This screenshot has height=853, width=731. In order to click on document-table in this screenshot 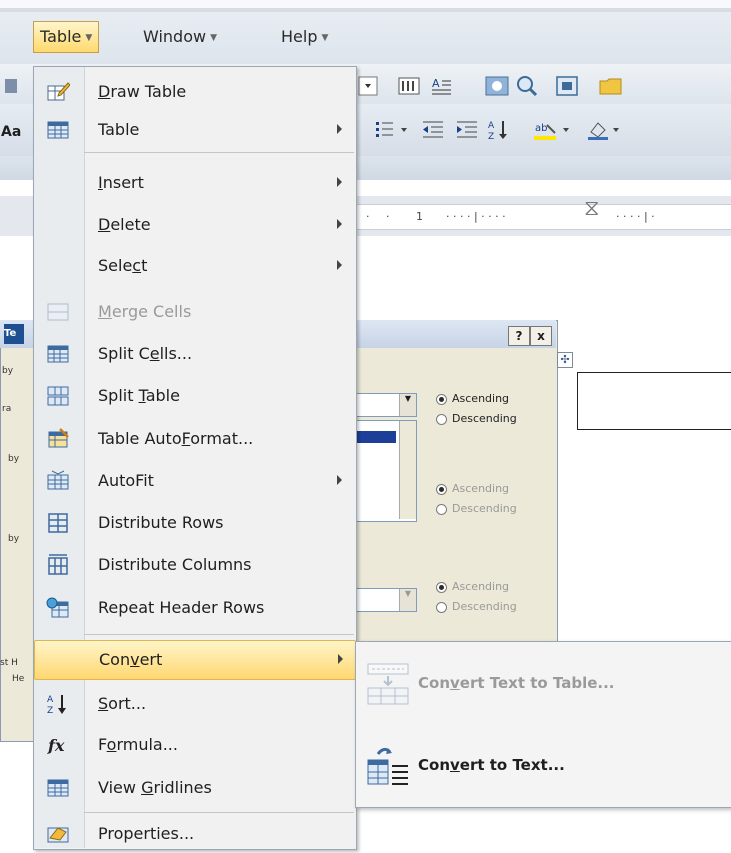, I will do `click(654, 401)`.